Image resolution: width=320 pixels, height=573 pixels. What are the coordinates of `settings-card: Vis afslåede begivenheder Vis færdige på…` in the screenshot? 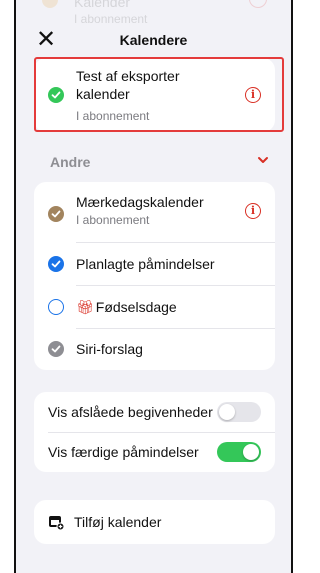 It's located at (154, 432).